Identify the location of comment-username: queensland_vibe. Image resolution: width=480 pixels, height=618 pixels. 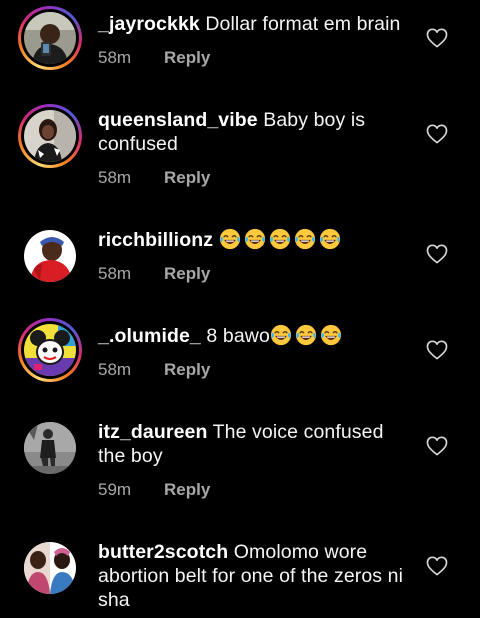
(178, 120).